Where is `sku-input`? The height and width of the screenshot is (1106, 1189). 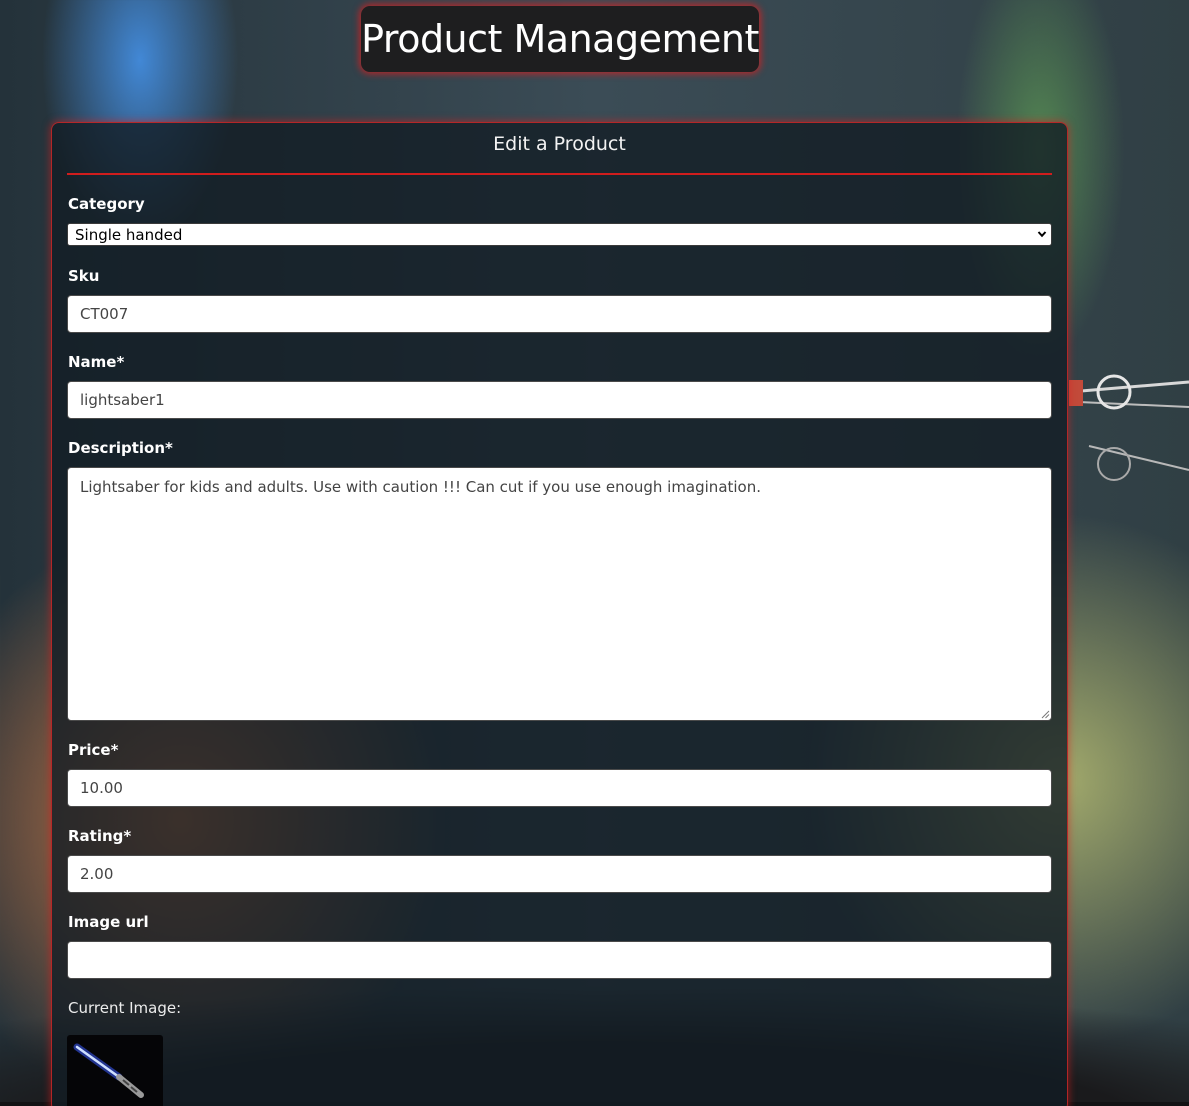 sku-input is located at coordinates (559, 314).